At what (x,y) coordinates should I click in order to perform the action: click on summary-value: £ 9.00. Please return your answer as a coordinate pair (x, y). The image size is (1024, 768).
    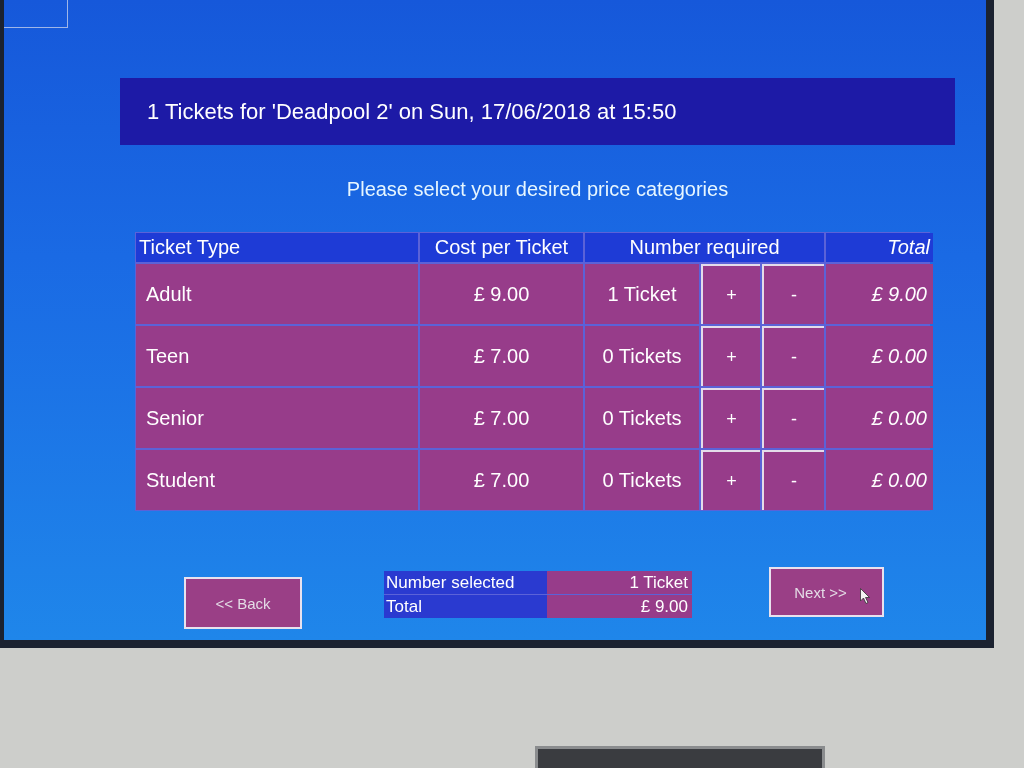
    Looking at the image, I should click on (619, 606).